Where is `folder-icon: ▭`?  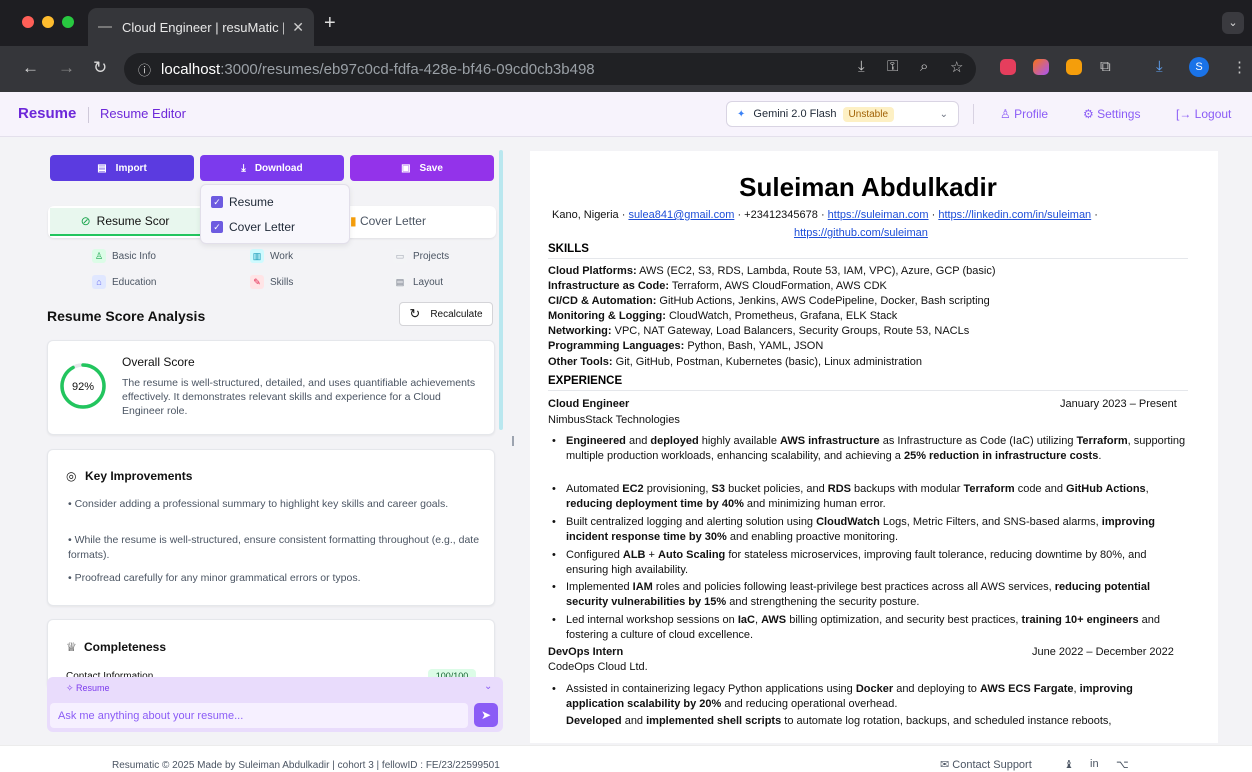 folder-icon: ▭ is located at coordinates (400, 256).